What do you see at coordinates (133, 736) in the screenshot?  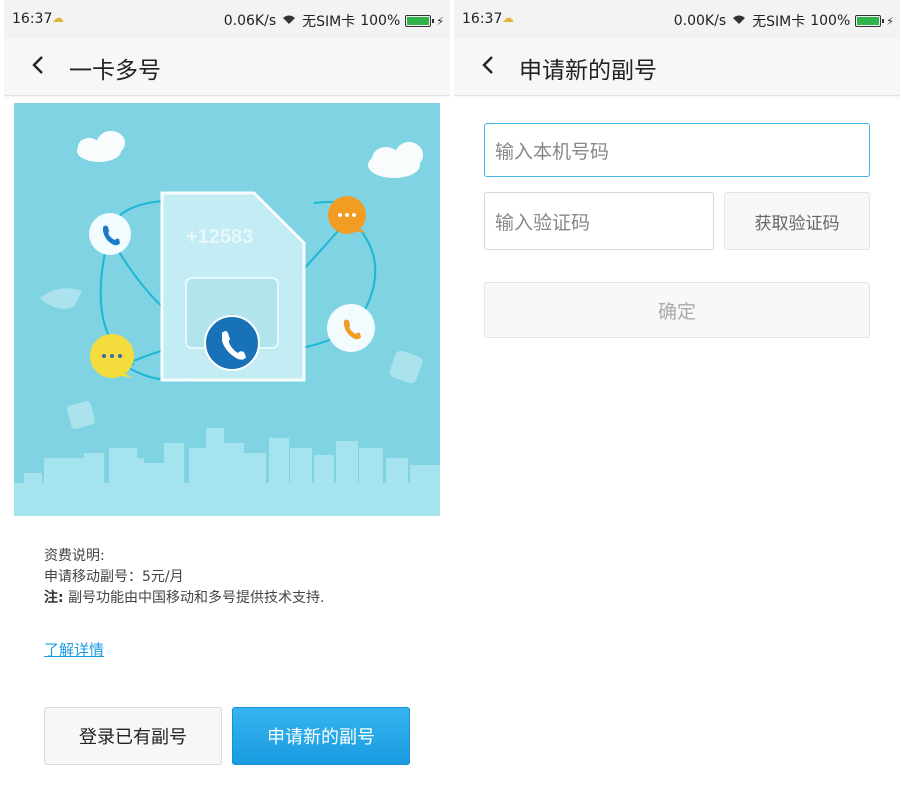 I see `login-existing-button: 登录已有副号` at bounding box center [133, 736].